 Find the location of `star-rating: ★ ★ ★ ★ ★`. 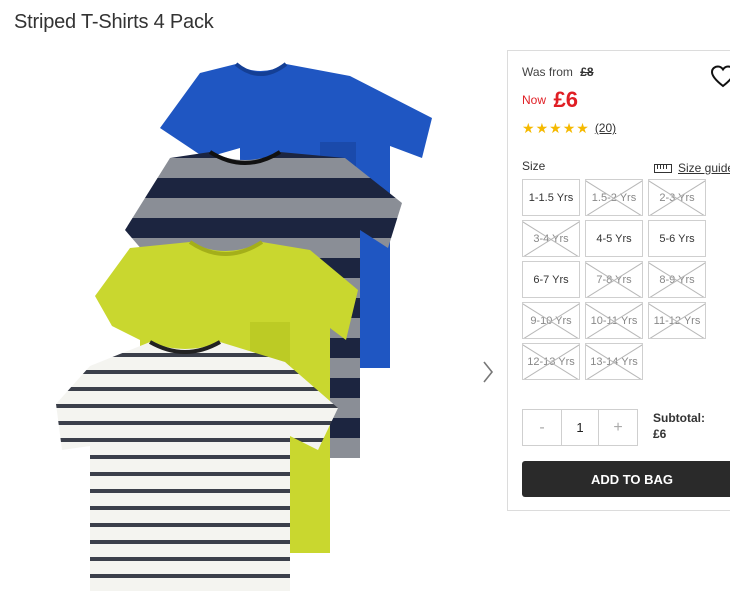

star-rating: ★ ★ ★ ★ ★ is located at coordinates (555, 128).